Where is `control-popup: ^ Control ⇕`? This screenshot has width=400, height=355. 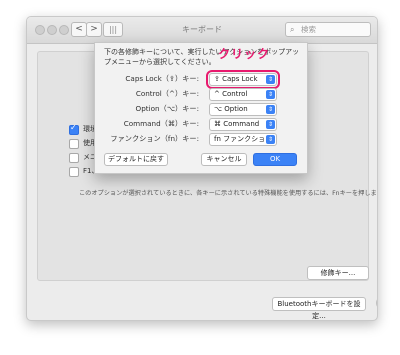
control-popup: ^ Control ⇕ is located at coordinates (243, 94).